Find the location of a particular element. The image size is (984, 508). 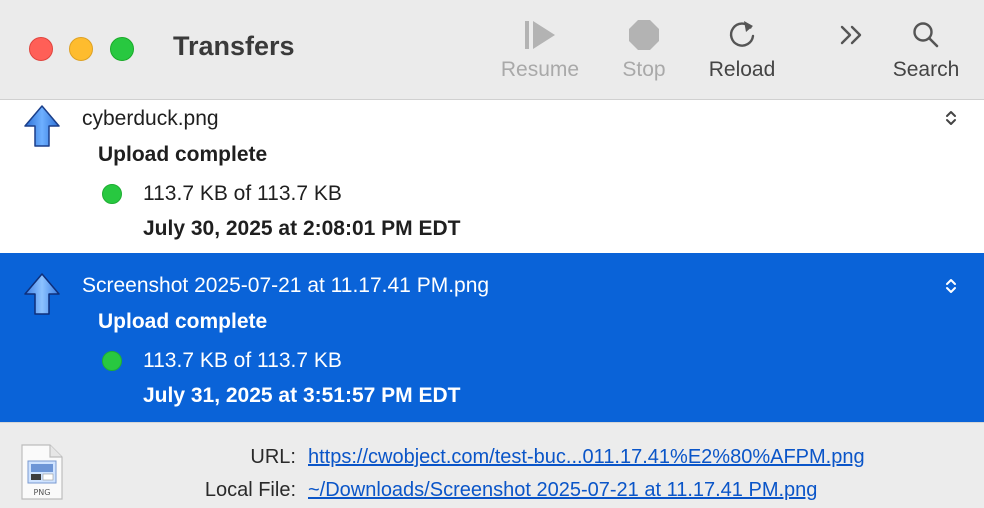

resume-label: Resume is located at coordinates (540, 69).